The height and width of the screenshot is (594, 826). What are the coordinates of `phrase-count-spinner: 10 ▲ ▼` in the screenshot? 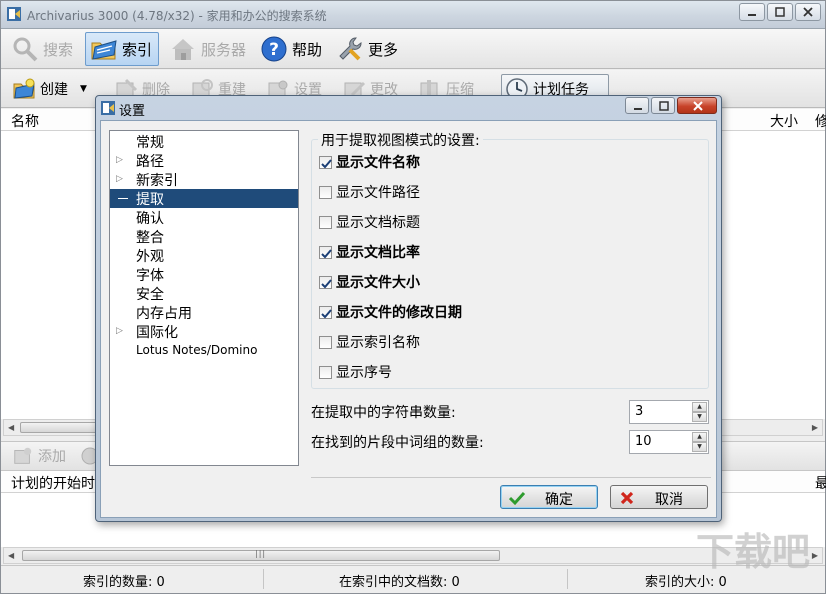 It's located at (669, 442).